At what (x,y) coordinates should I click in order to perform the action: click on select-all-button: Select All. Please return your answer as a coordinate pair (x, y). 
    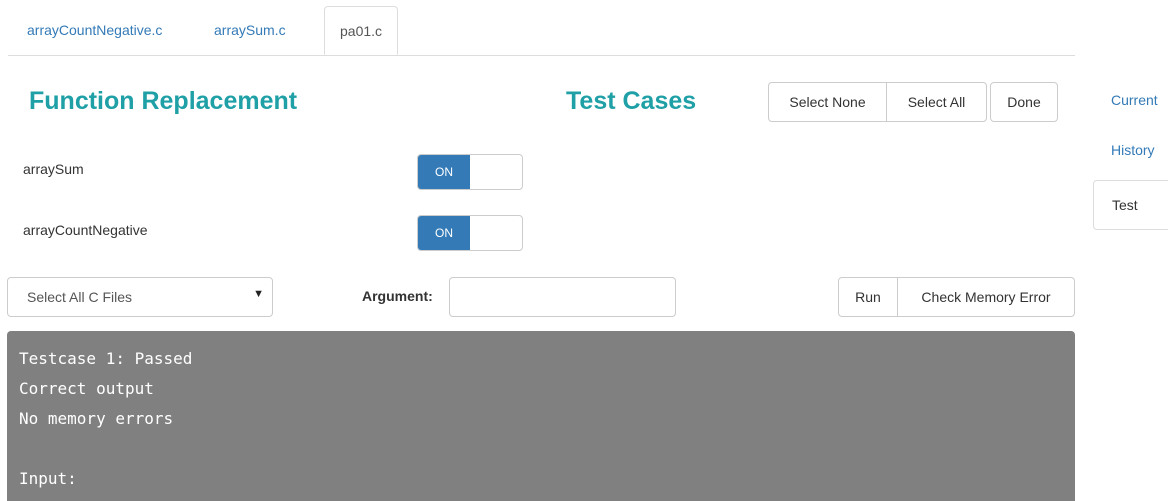
    Looking at the image, I should click on (936, 102).